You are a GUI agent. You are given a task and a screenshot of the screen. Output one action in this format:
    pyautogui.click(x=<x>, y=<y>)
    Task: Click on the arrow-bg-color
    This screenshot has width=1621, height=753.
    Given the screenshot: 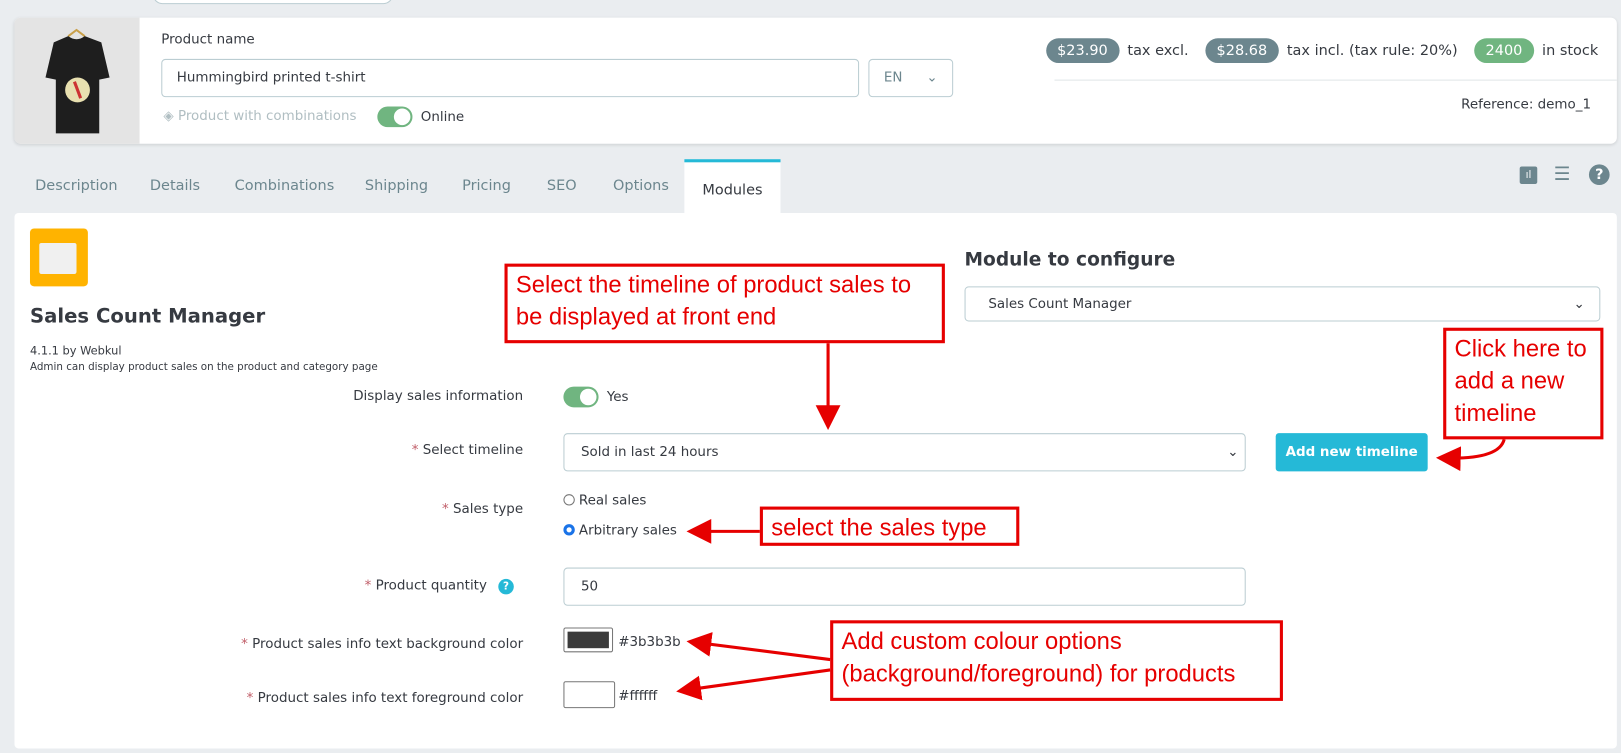 What is the action you would take?
    pyautogui.click(x=758, y=647)
    